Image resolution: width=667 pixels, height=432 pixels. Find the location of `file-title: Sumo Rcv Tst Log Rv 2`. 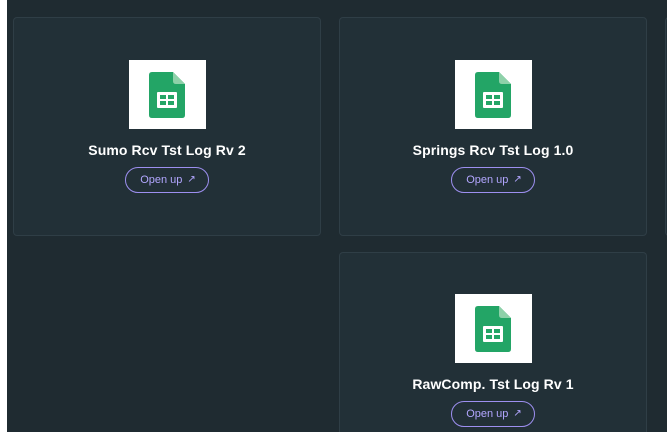

file-title: Sumo Rcv Tst Log Rv 2 is located at coordinates (167, 150).